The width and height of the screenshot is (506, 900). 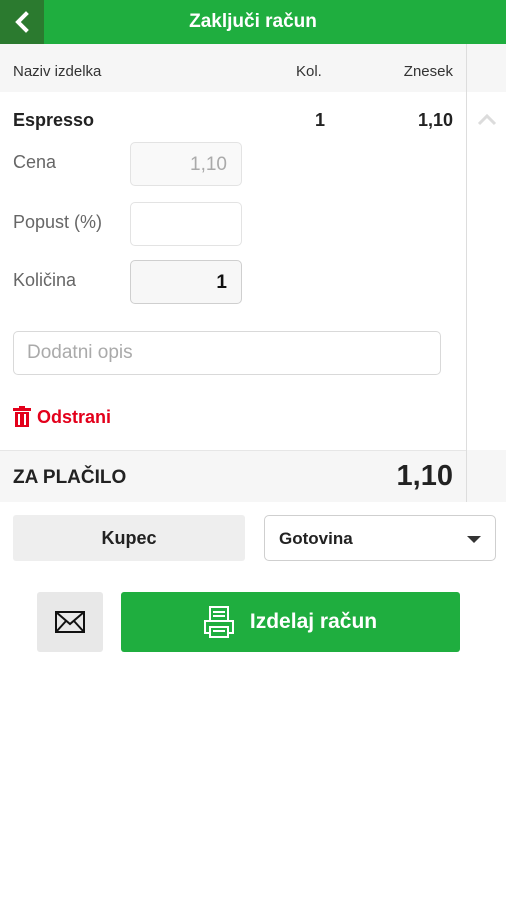 I want to click on top-bar: Zaključi račun, so click(x=253, y=22).